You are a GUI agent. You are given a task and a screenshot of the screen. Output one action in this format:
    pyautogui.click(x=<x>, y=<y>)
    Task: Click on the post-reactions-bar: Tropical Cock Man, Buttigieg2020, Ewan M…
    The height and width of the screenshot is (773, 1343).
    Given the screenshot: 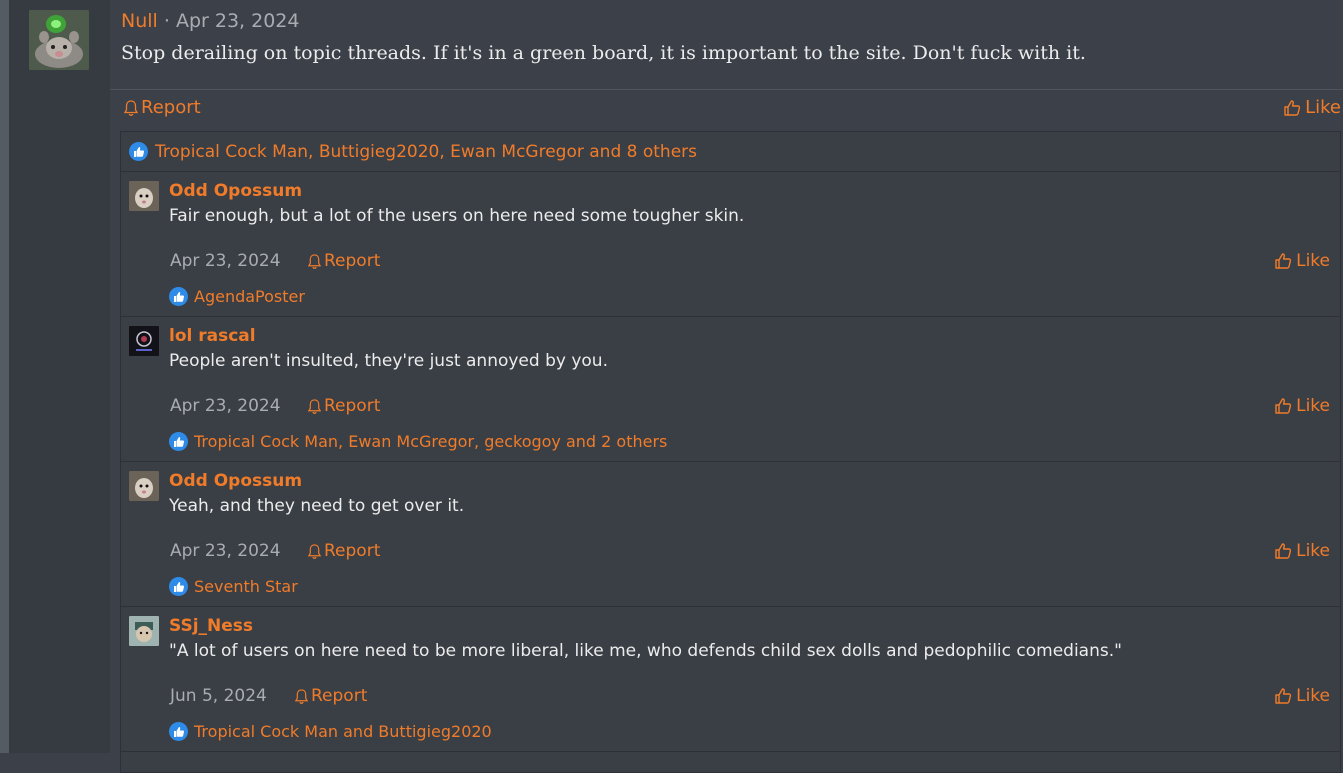 What is the action you would take?
    pyautogui.click(x=730, y=152)
    